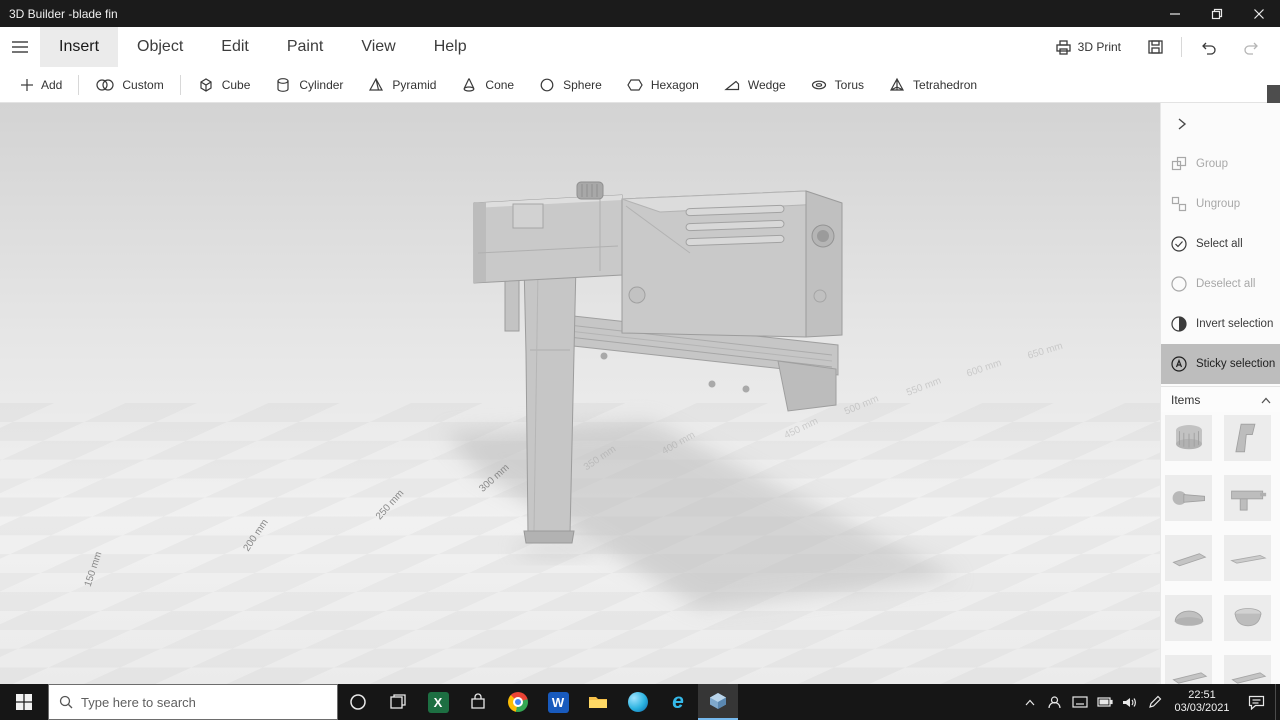 This screenshot has height=720, width=1280. What do you see at coordinates (558, 702) in the screenshot?
I see `word-app-button: W` at bounding box center [558, 702].